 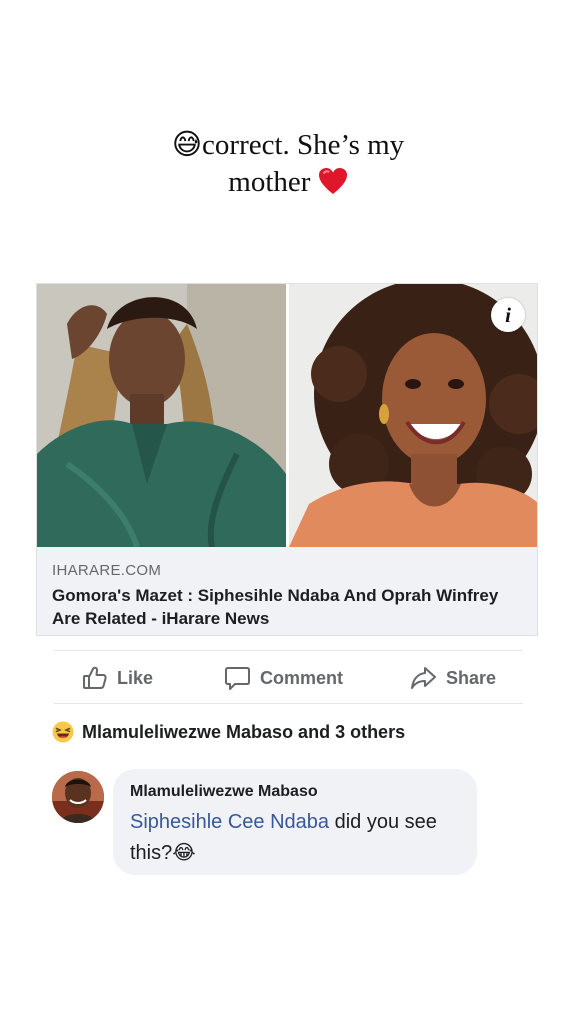 I want to click on commenter-avatar, so click(x=78, y=797).